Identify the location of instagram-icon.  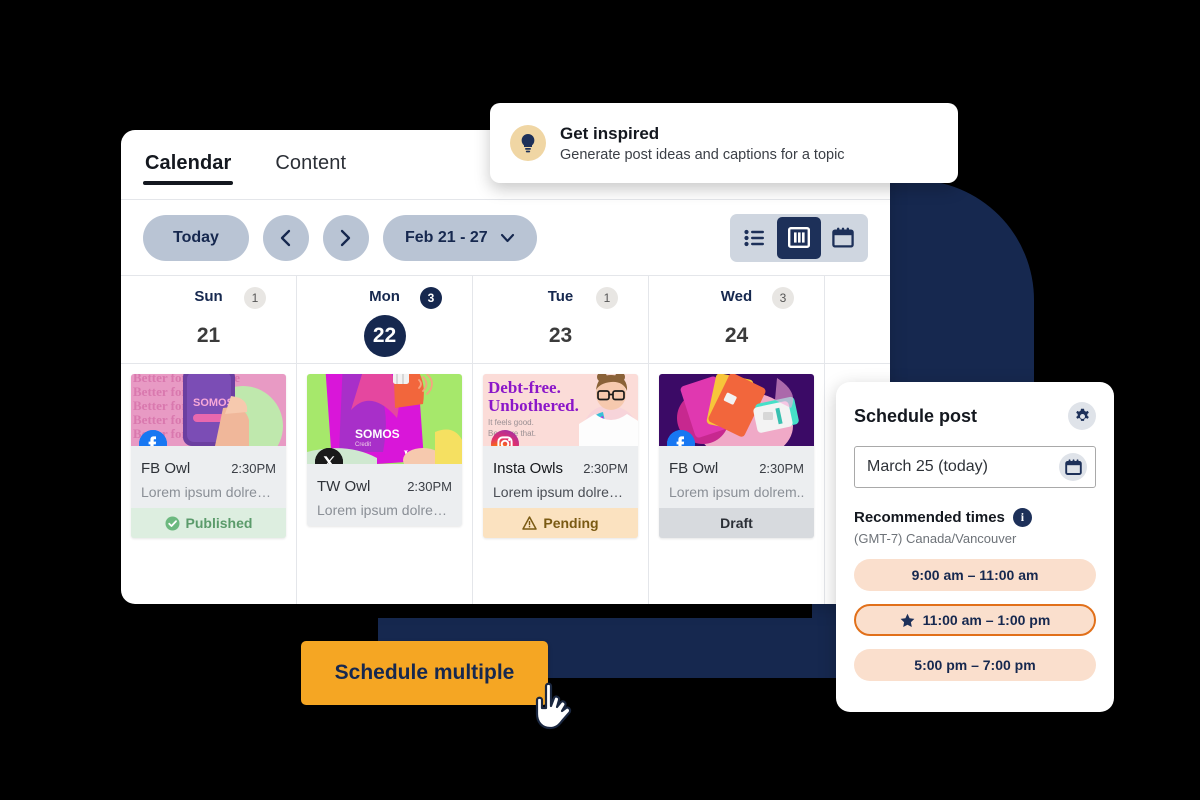
(505, 438).